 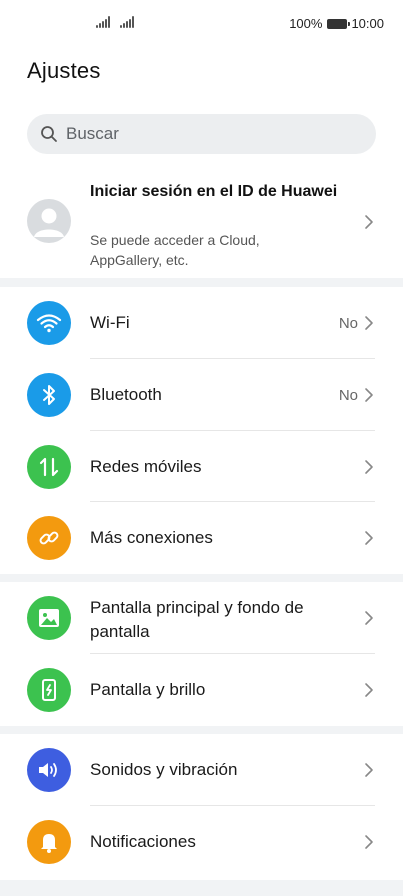 I want to click on settings-item-home-wallpaper: Pantalla principal y fondo de pantalla, so click(x=201, y=618).